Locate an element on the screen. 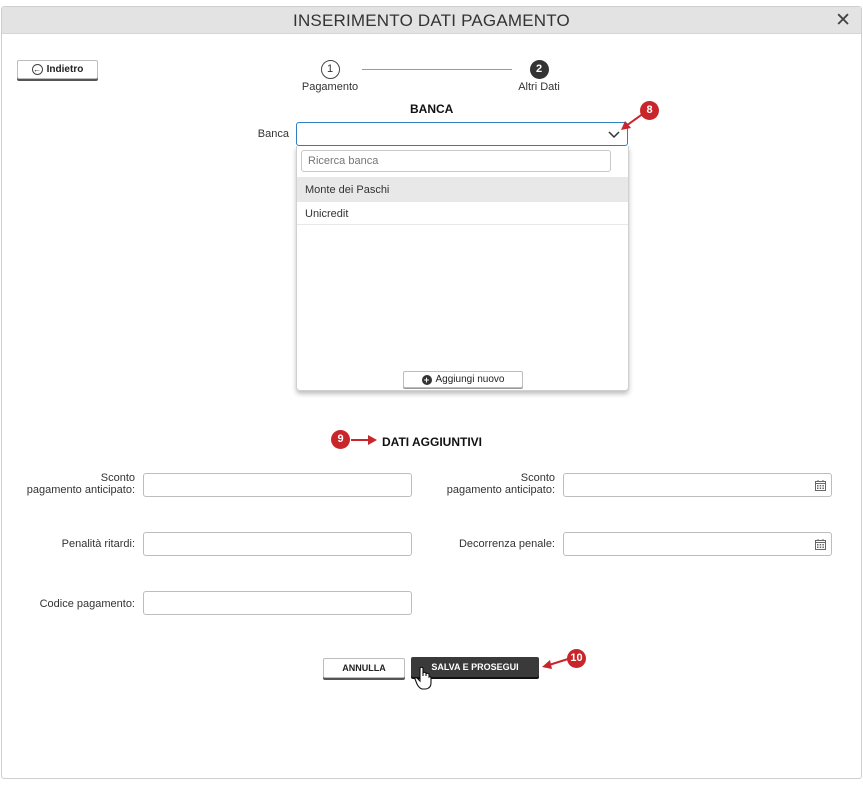 The height and width of the screenshot is (786, 863). plus-circle-icon: + is located at coordinates (426, 379).